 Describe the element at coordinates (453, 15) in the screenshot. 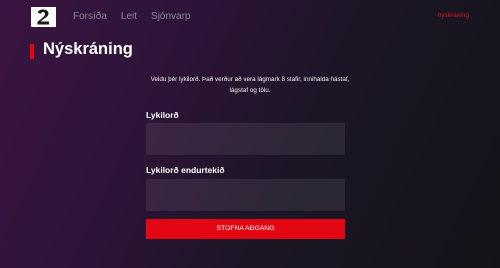

I see `signup-link: nýskráning` at that location.